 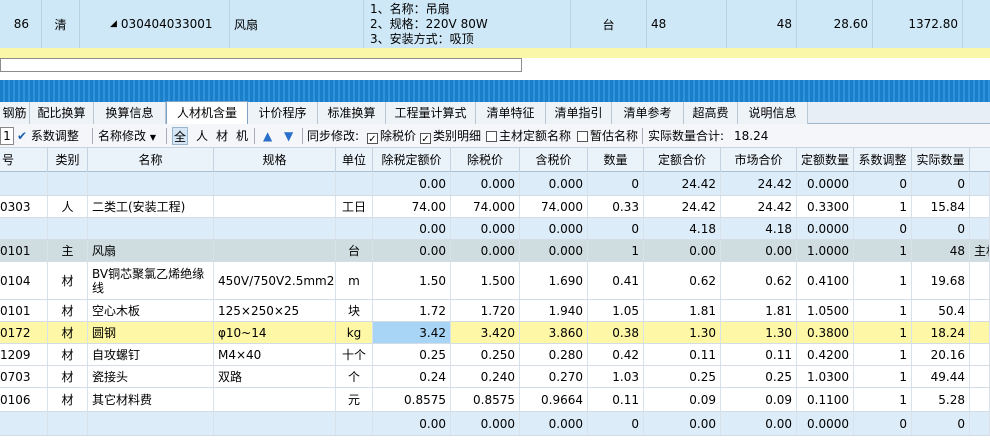 What do you see at coordinates (267, 136) in the screenshot?
I see `move-up-icon: ▲` at bounding box center [267, 136].